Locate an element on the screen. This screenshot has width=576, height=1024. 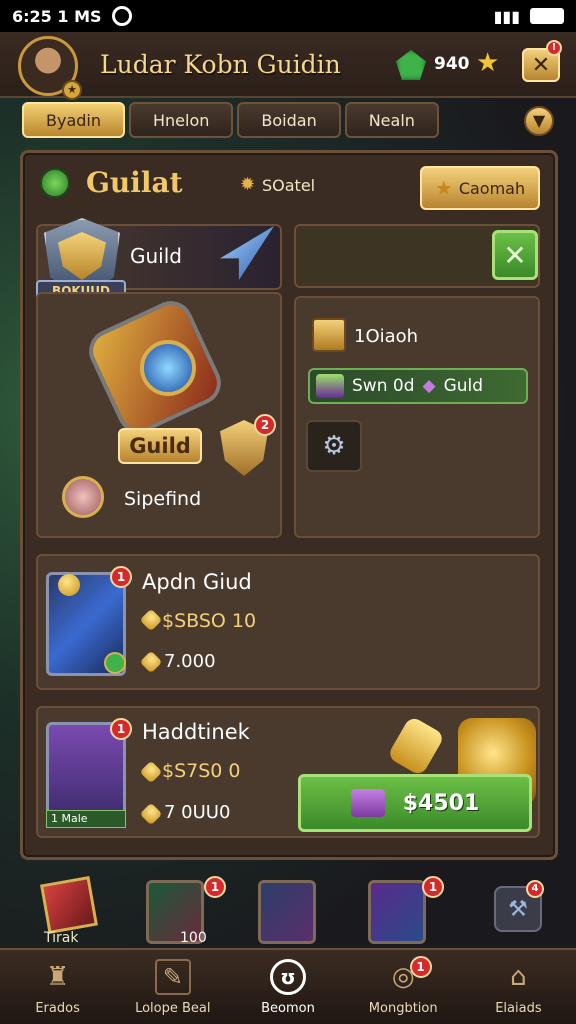
side-item-2-text-b: Guld is located at coordinates (463, 386).